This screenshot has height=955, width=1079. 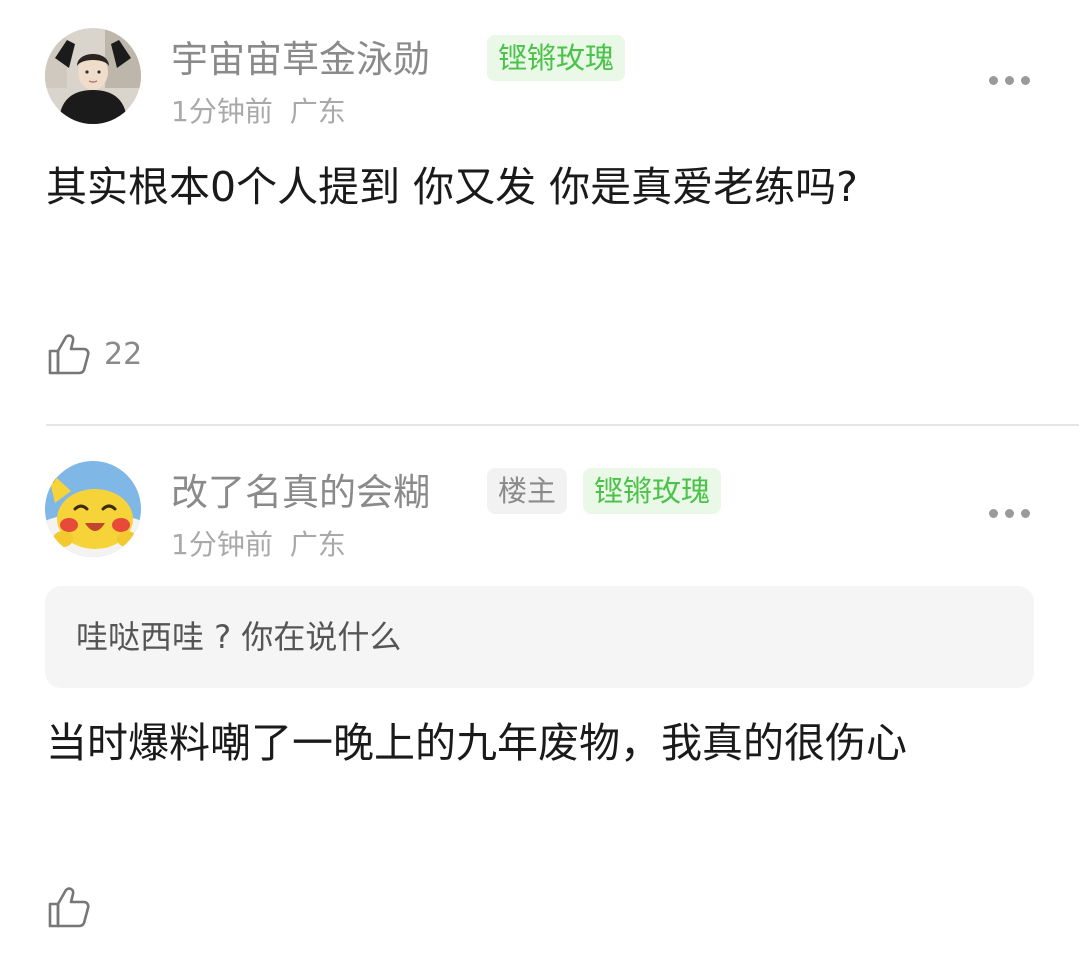 What do you see at coordinates (476, 743) in the screenshot?
I see `comment-text: 当时爆料嘲了一晚上的九年废物，我真的很伤心` at bounding box center [476, 743].